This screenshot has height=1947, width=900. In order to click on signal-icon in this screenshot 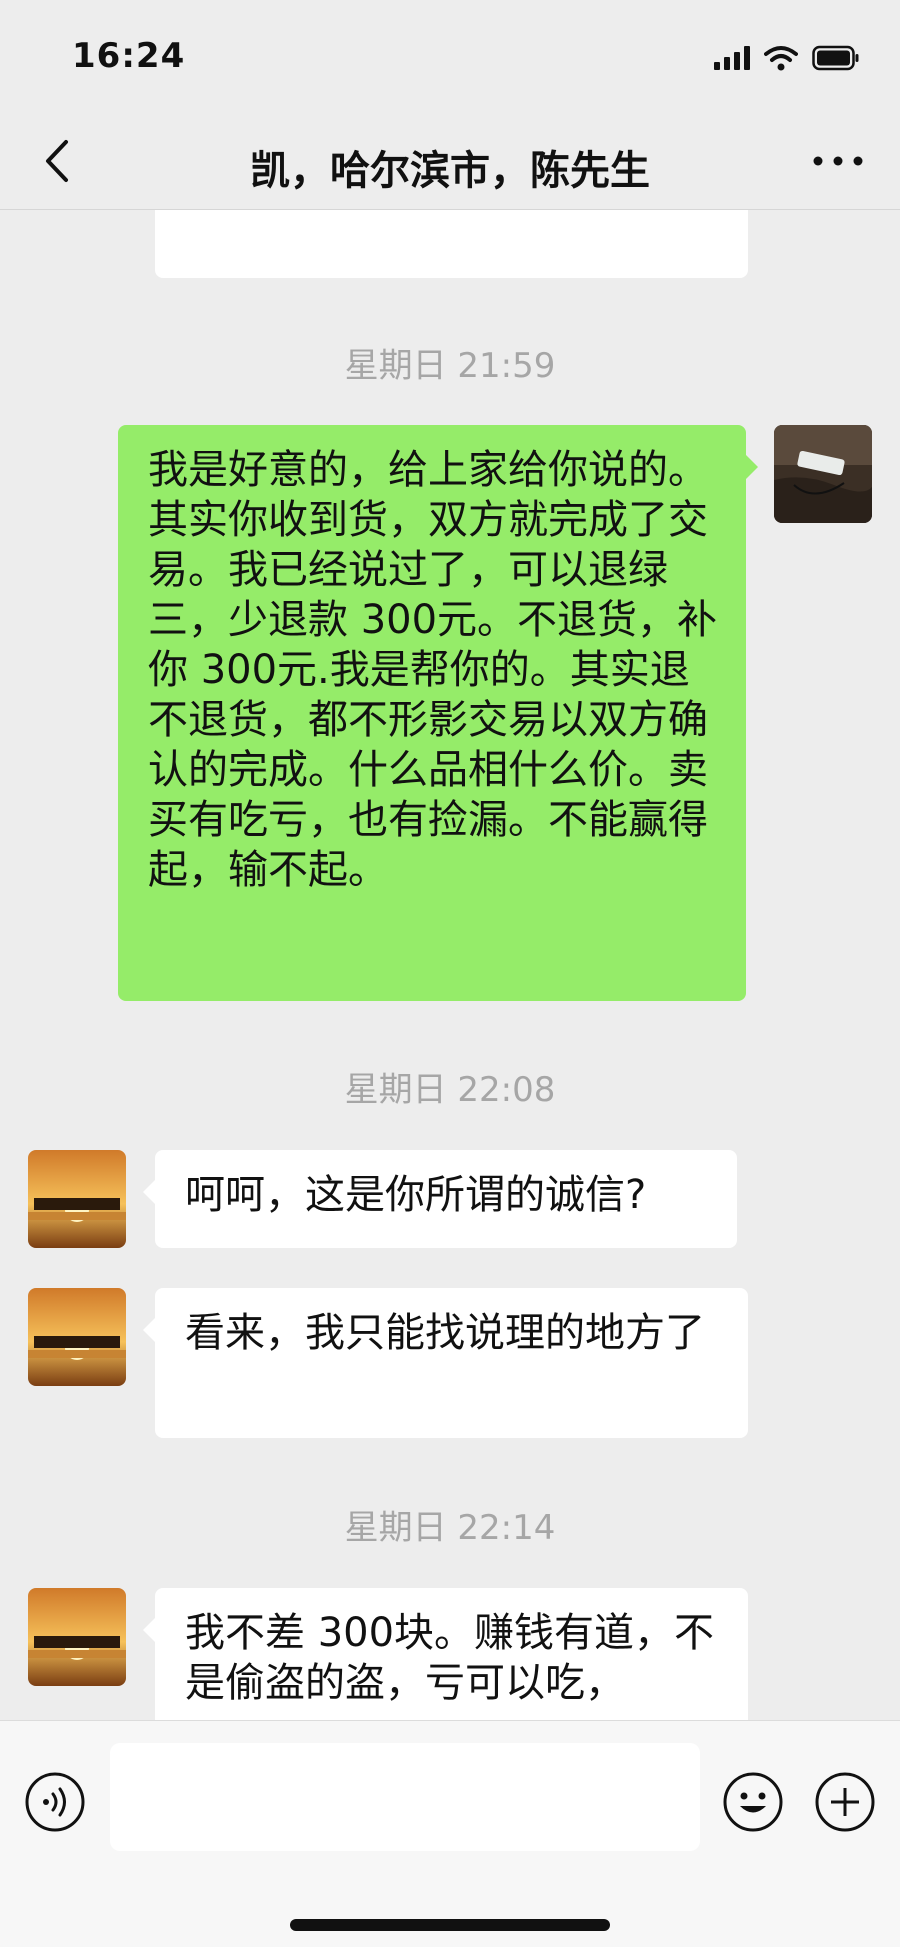, I will do `click(732, 58)`.